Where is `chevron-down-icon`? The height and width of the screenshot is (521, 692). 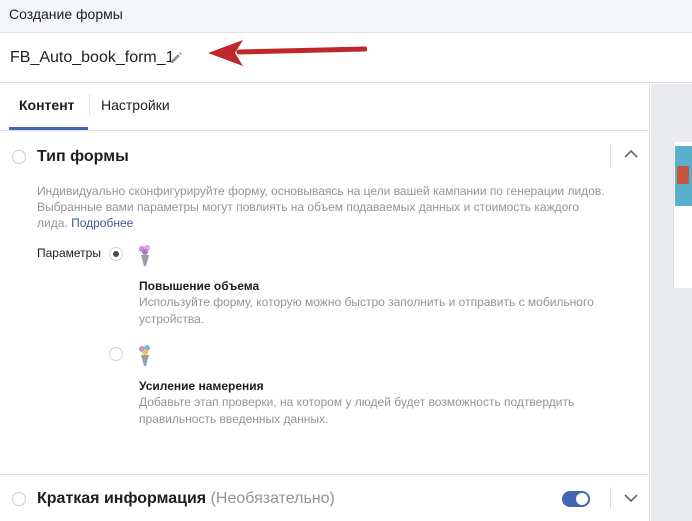
chevron-down-icon is located at coordinates (631, 498).